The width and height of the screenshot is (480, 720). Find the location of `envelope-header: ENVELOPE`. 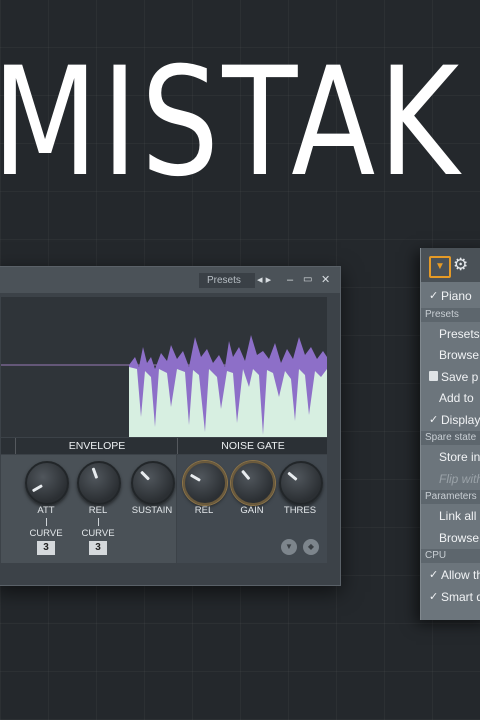

envelope-header: ENVELOPE is located at coordinates (96, 446).